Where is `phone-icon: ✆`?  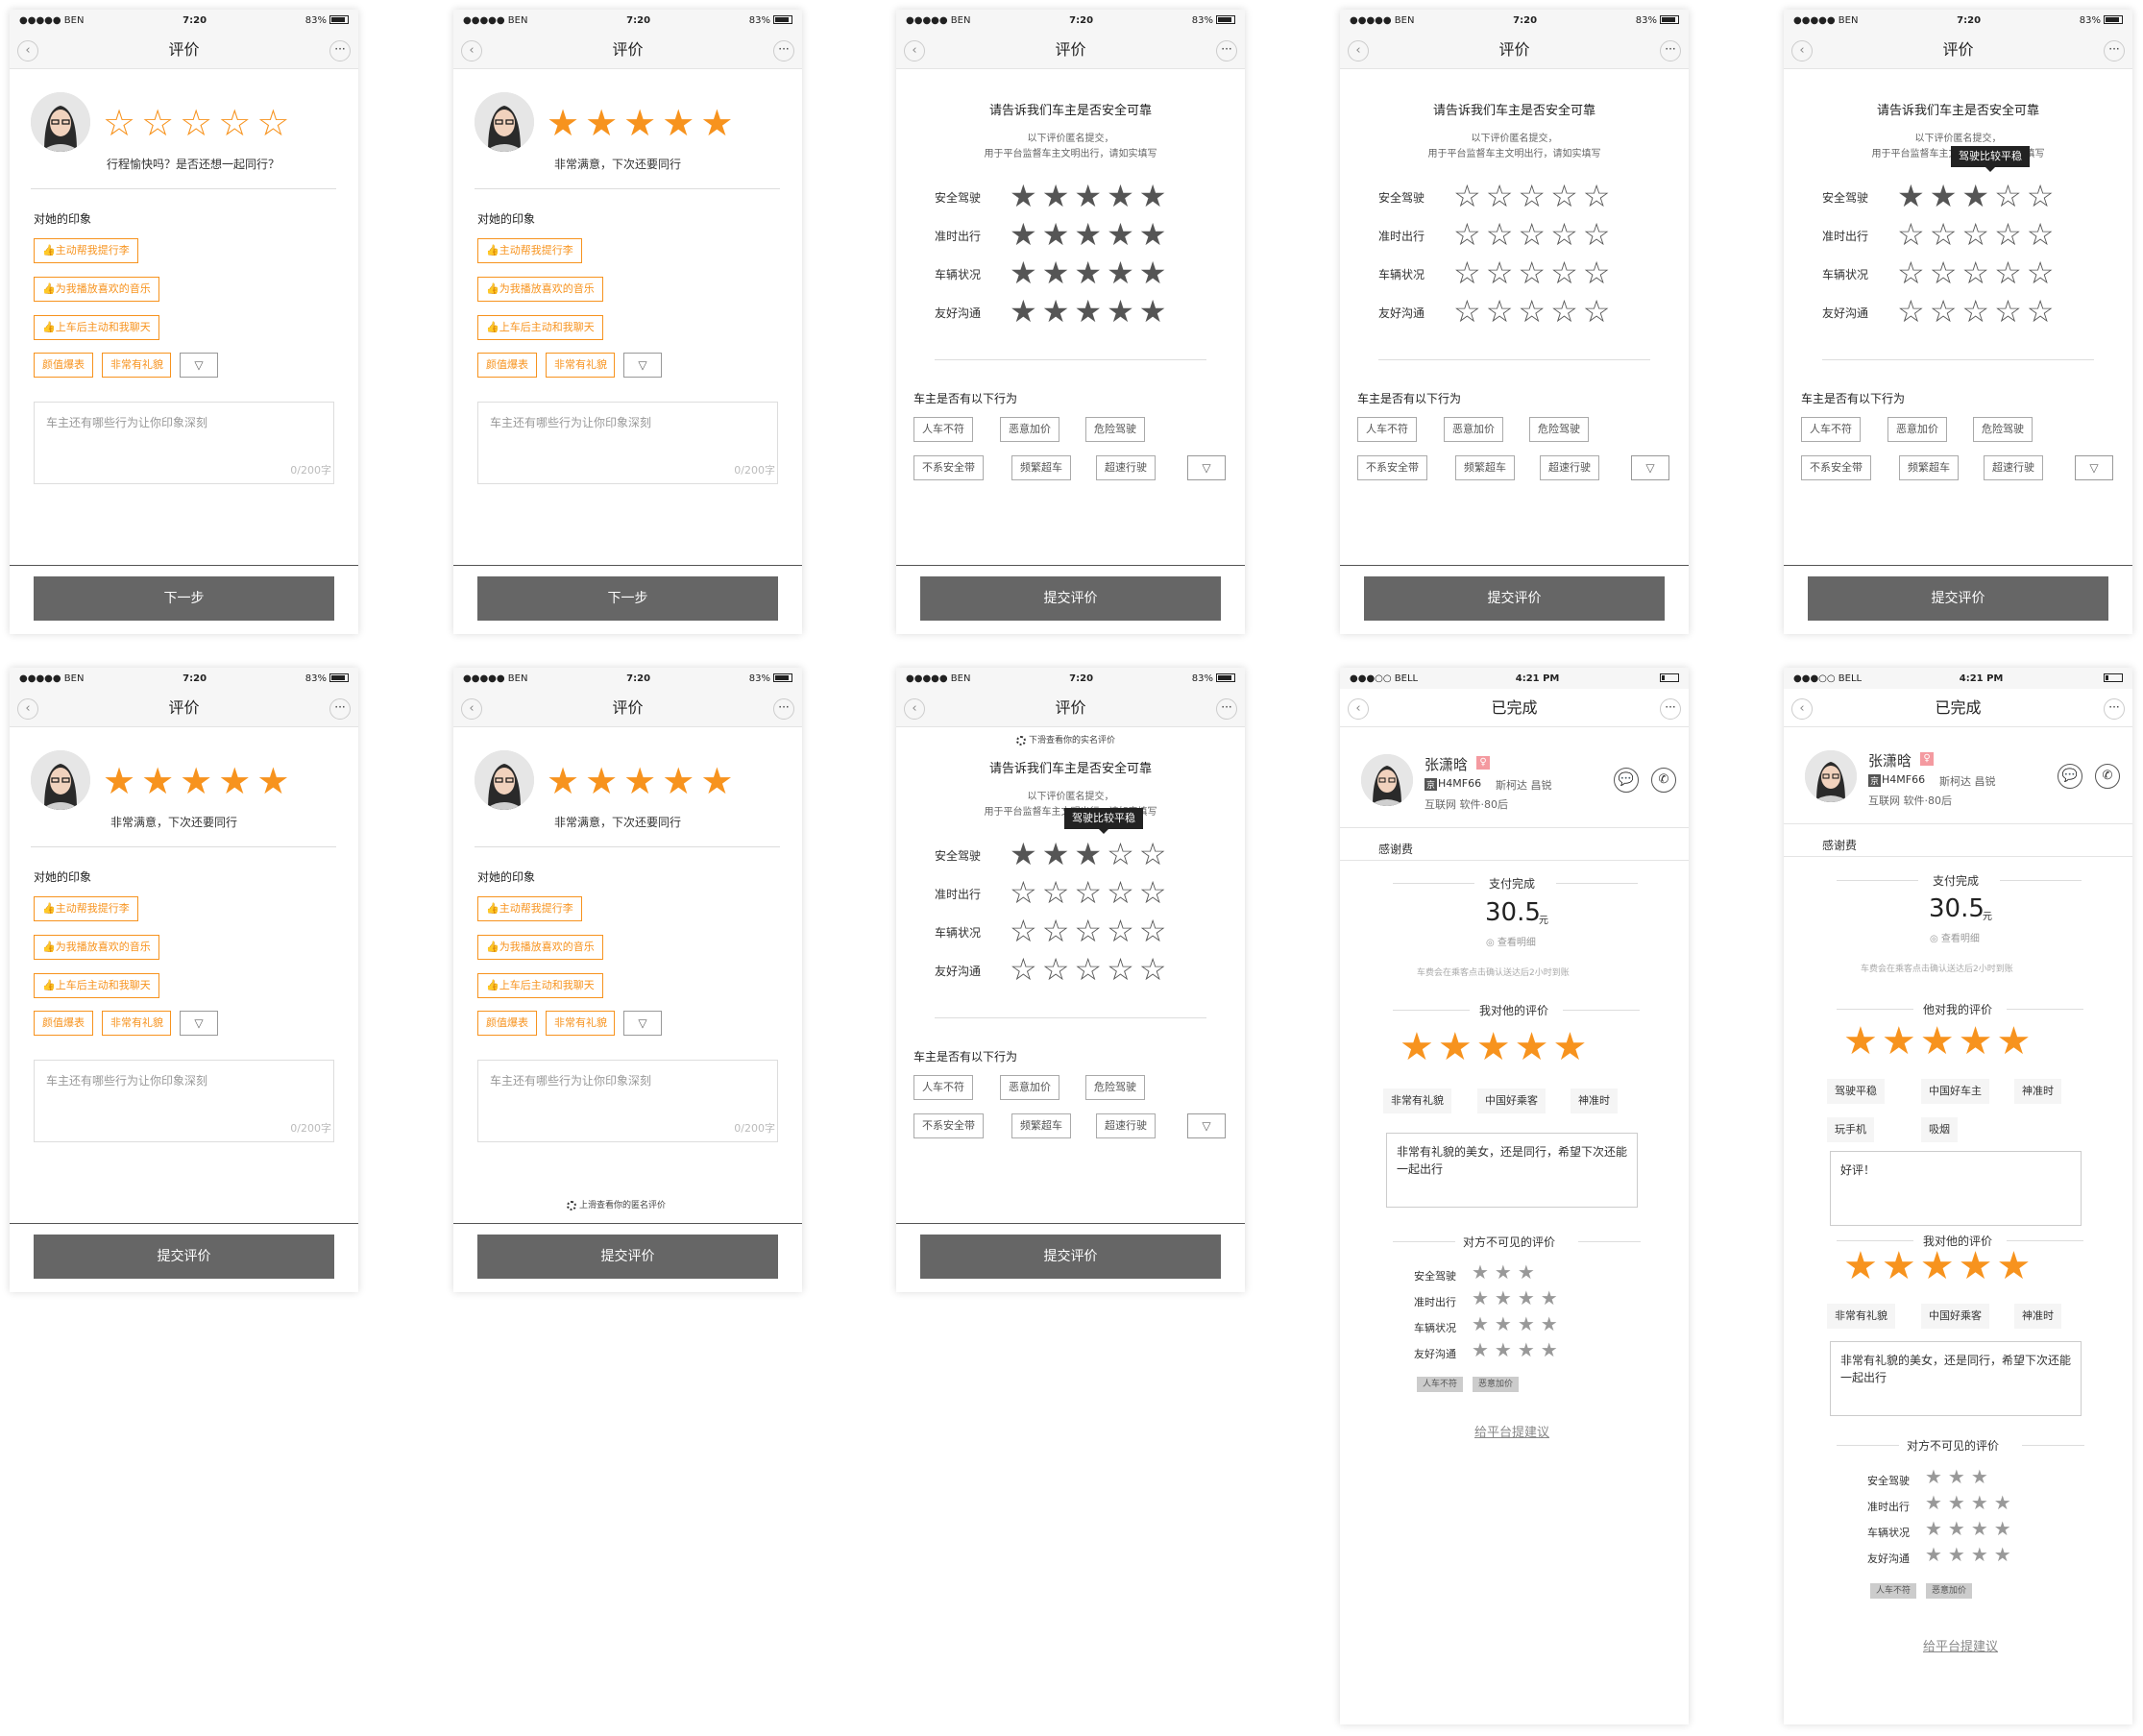 phone-icon: ✆ is located at coordinates (1663, 780).